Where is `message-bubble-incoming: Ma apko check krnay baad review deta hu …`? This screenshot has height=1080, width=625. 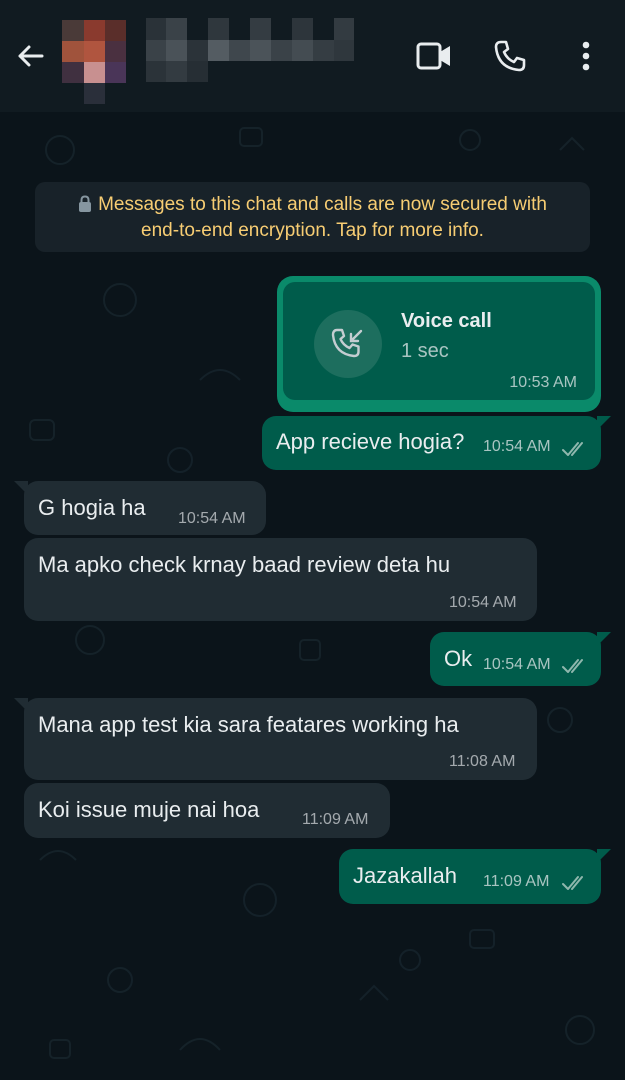
message-bubble-incoming: Ma apko check krnay baad review deta hu … is located at coordinates (280, 579).